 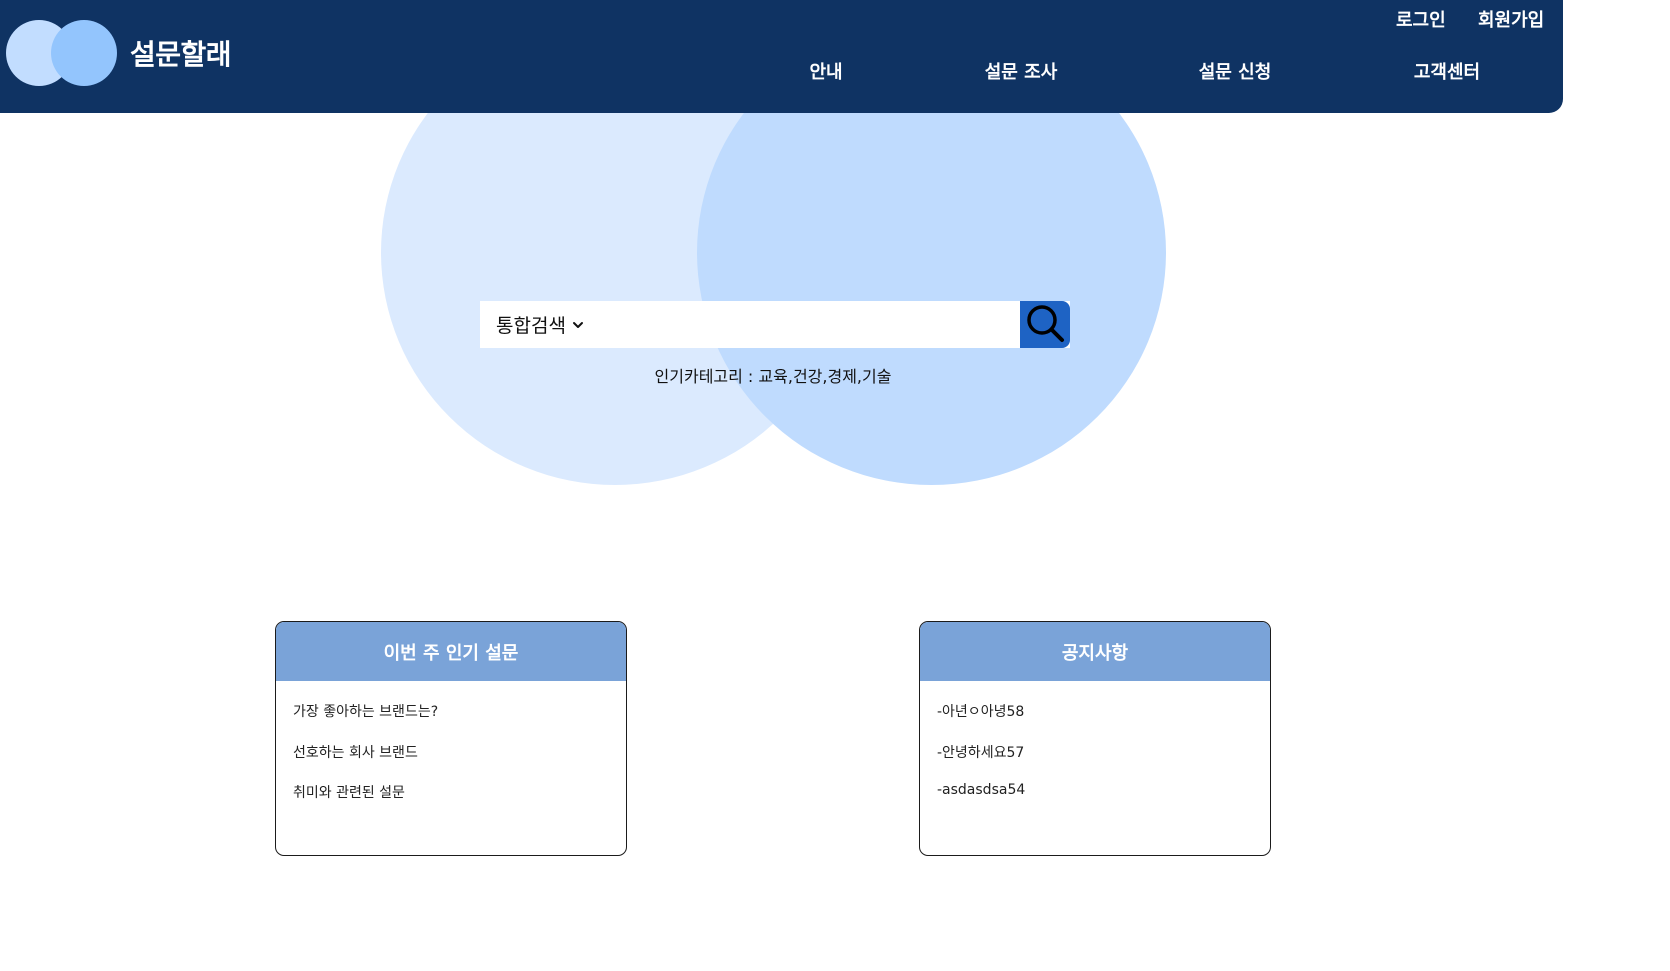 What do you see at coordinates (1103, 721) in the screenshot?
I see `notice-item: -아년ㅇ아녕58` at bounding box center [1103, 721].